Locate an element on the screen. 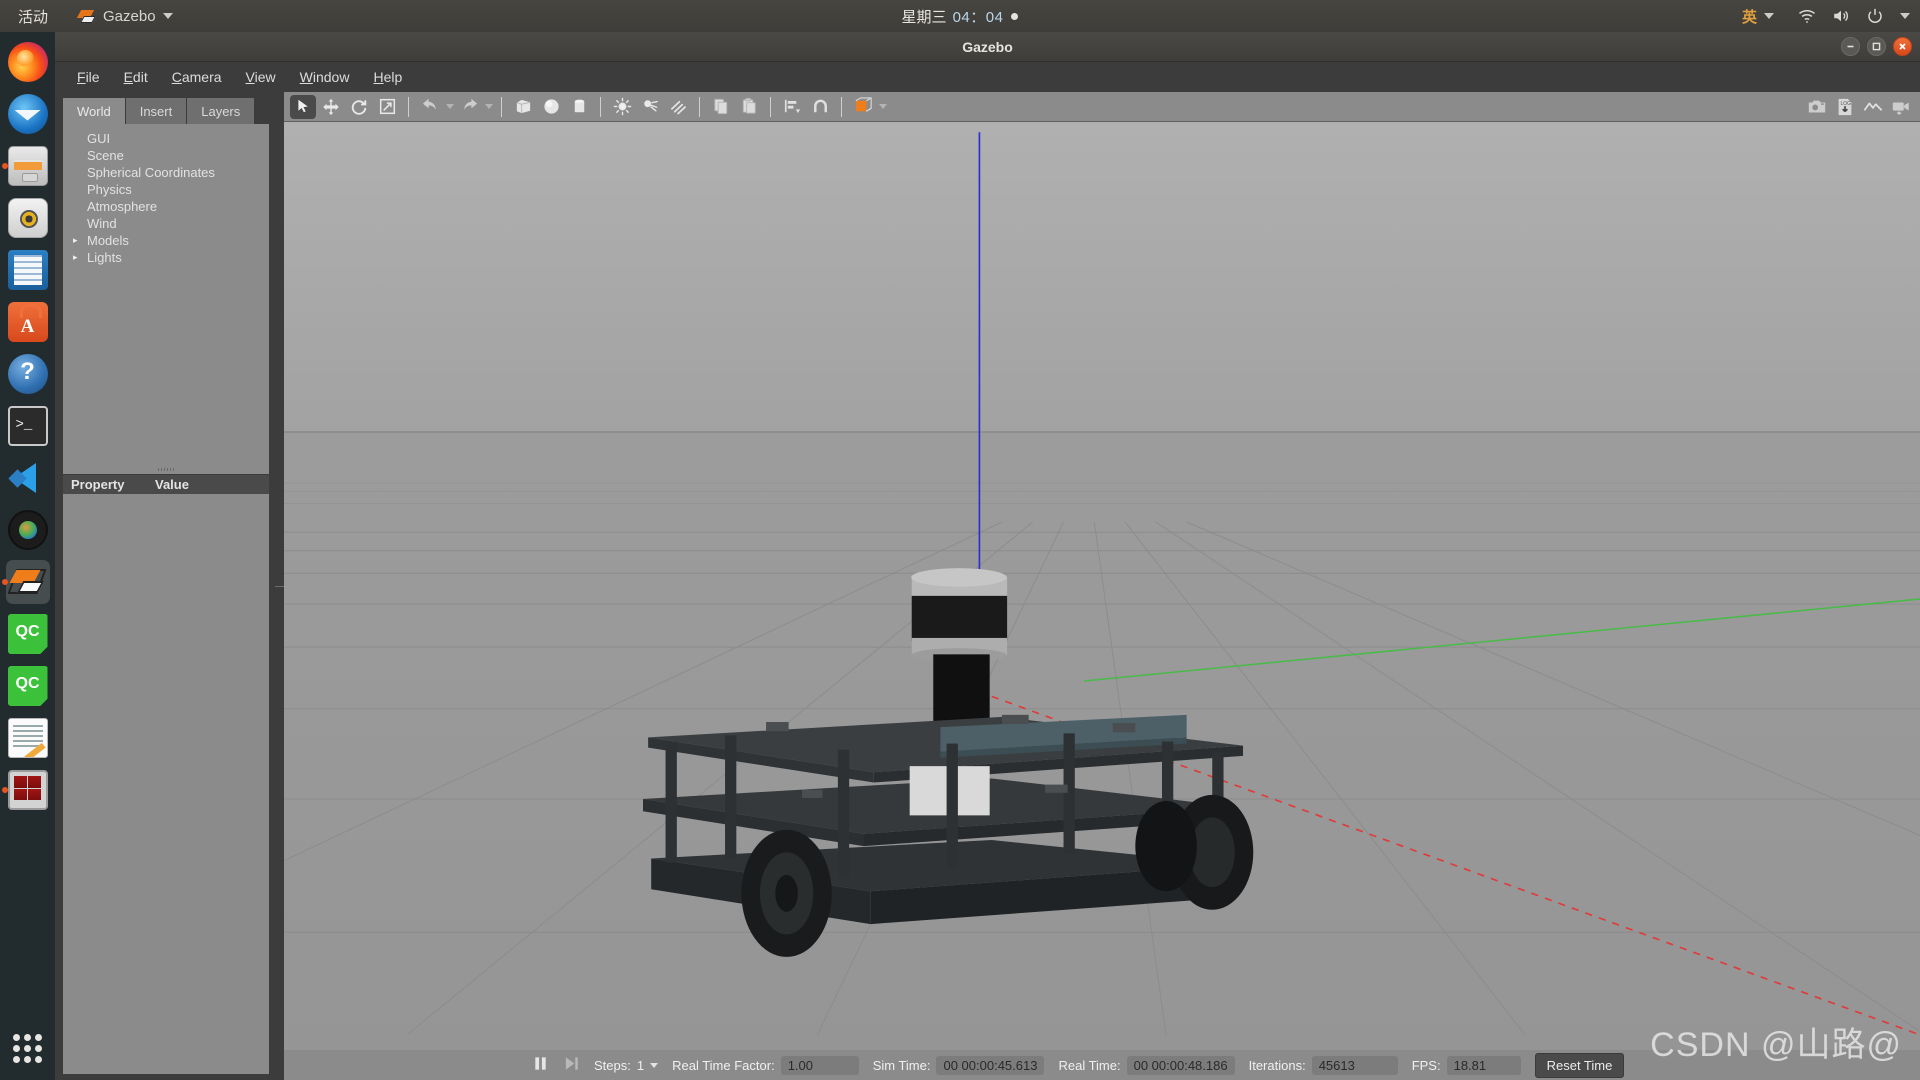  dock-item-vscode is located at coordinates (28, 478).